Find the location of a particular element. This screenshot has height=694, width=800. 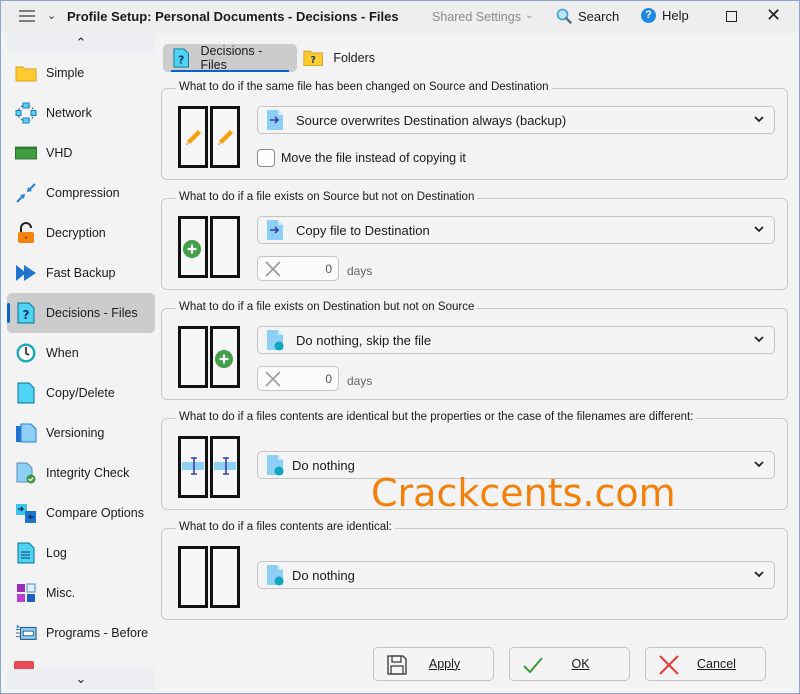

checkbox-box is located at coordinates (266, 158).